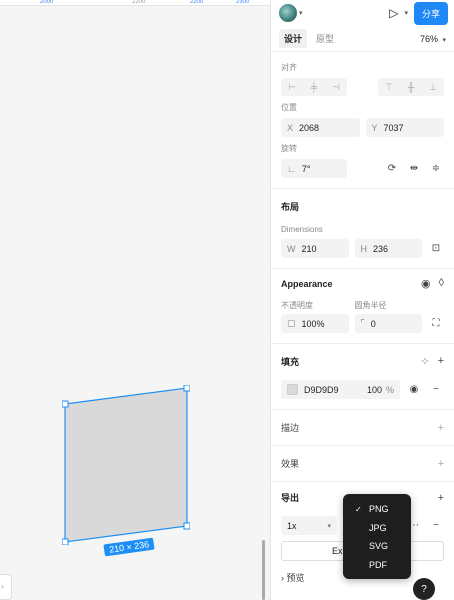 This screenshot has width=454, height=600. I want to click on h-prefix: H, so click(364, 248).